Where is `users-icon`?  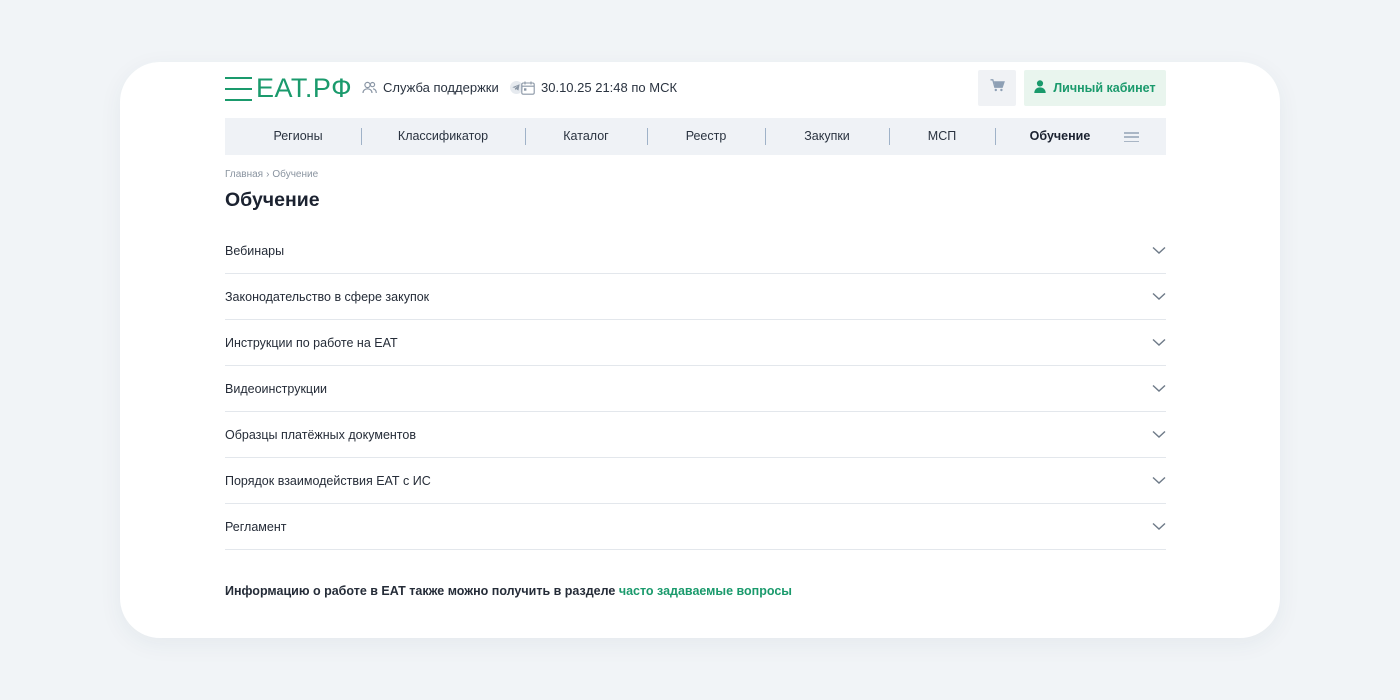 users-icon is located at coordinates (369, 87).